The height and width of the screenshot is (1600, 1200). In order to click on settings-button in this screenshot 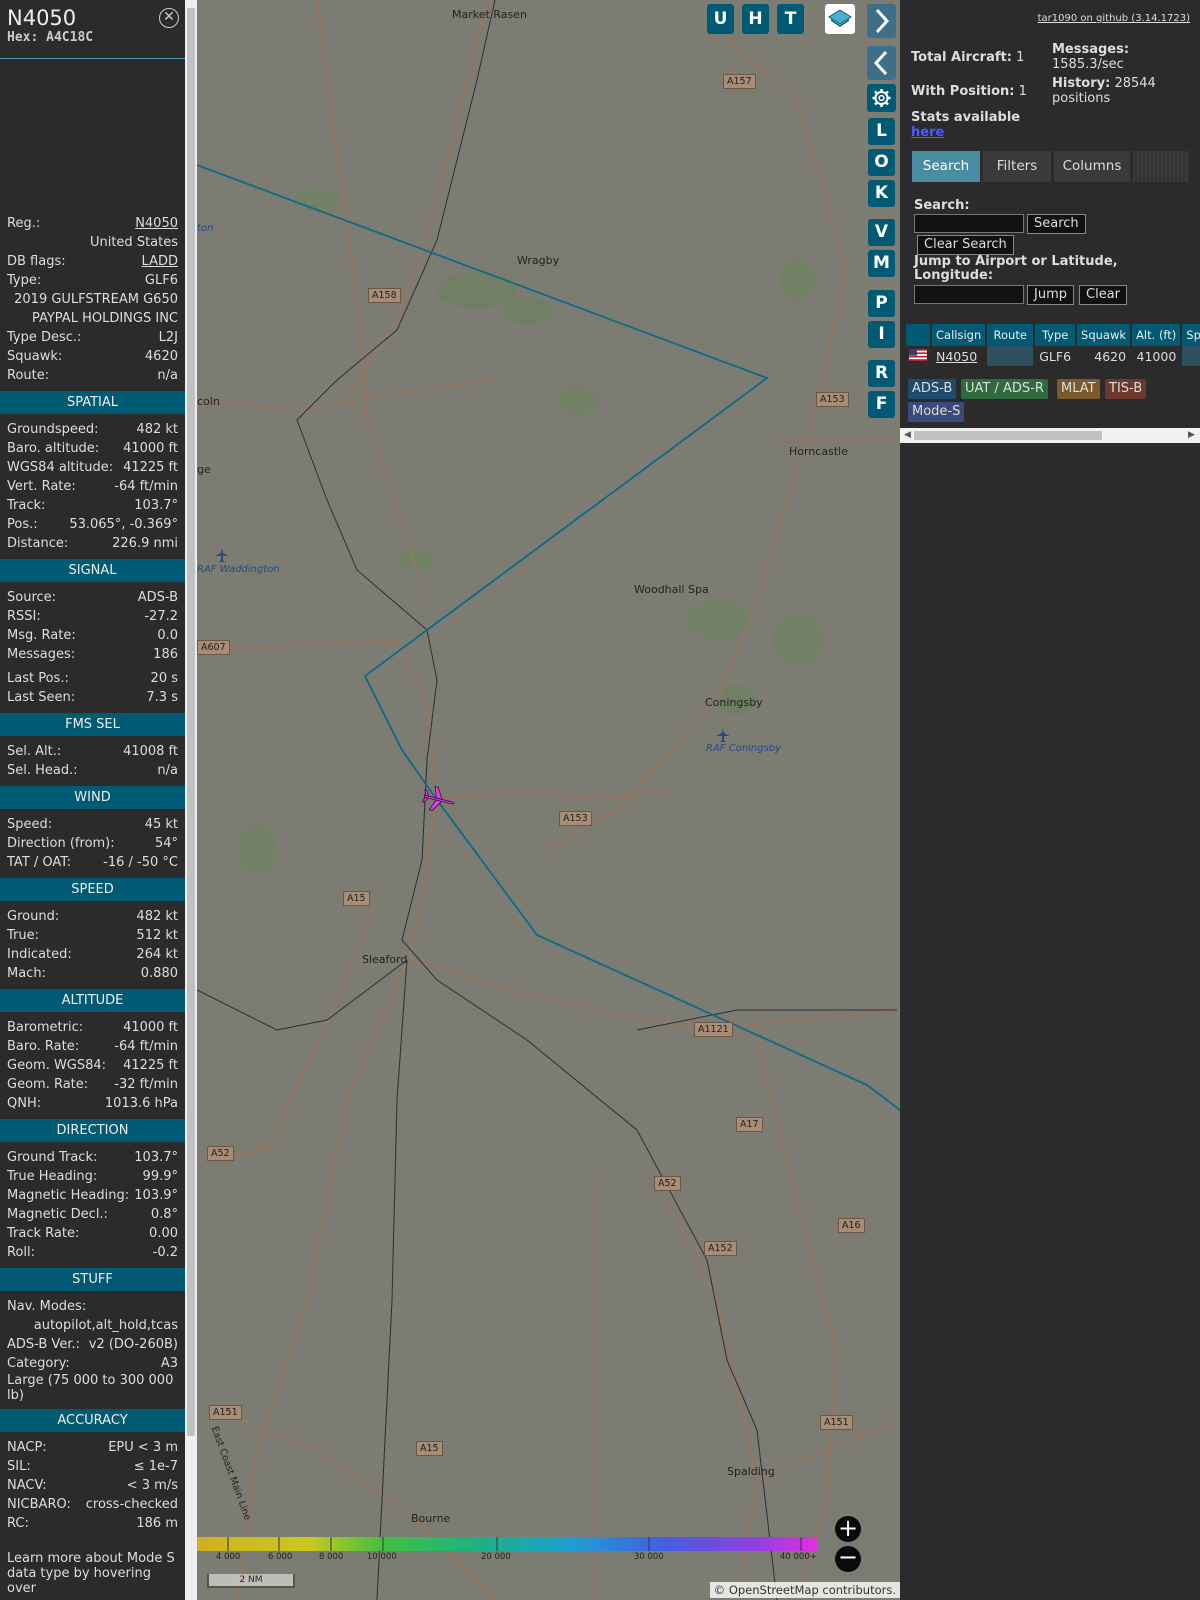, I will do `click(881, 98)`.